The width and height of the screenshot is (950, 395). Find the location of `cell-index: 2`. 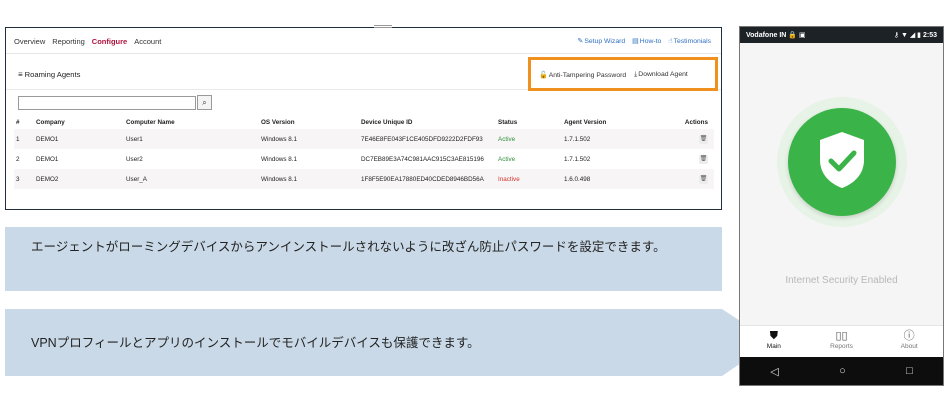

cell-index: 2 is located at coordinates (18, 159).